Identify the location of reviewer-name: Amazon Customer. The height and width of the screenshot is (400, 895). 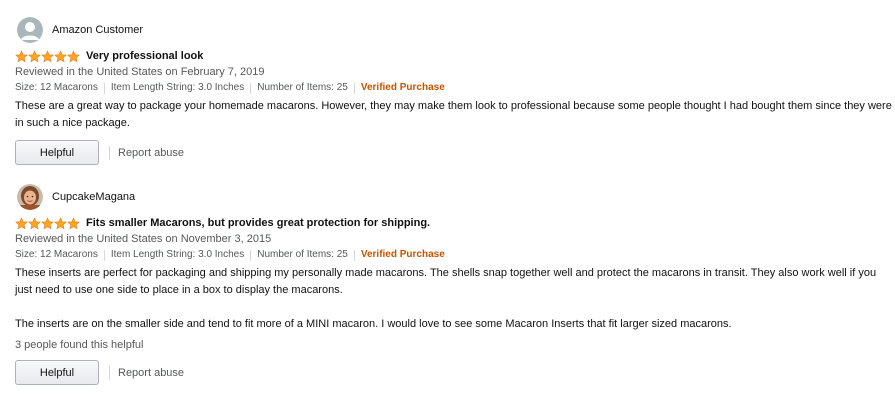
(97, 30).